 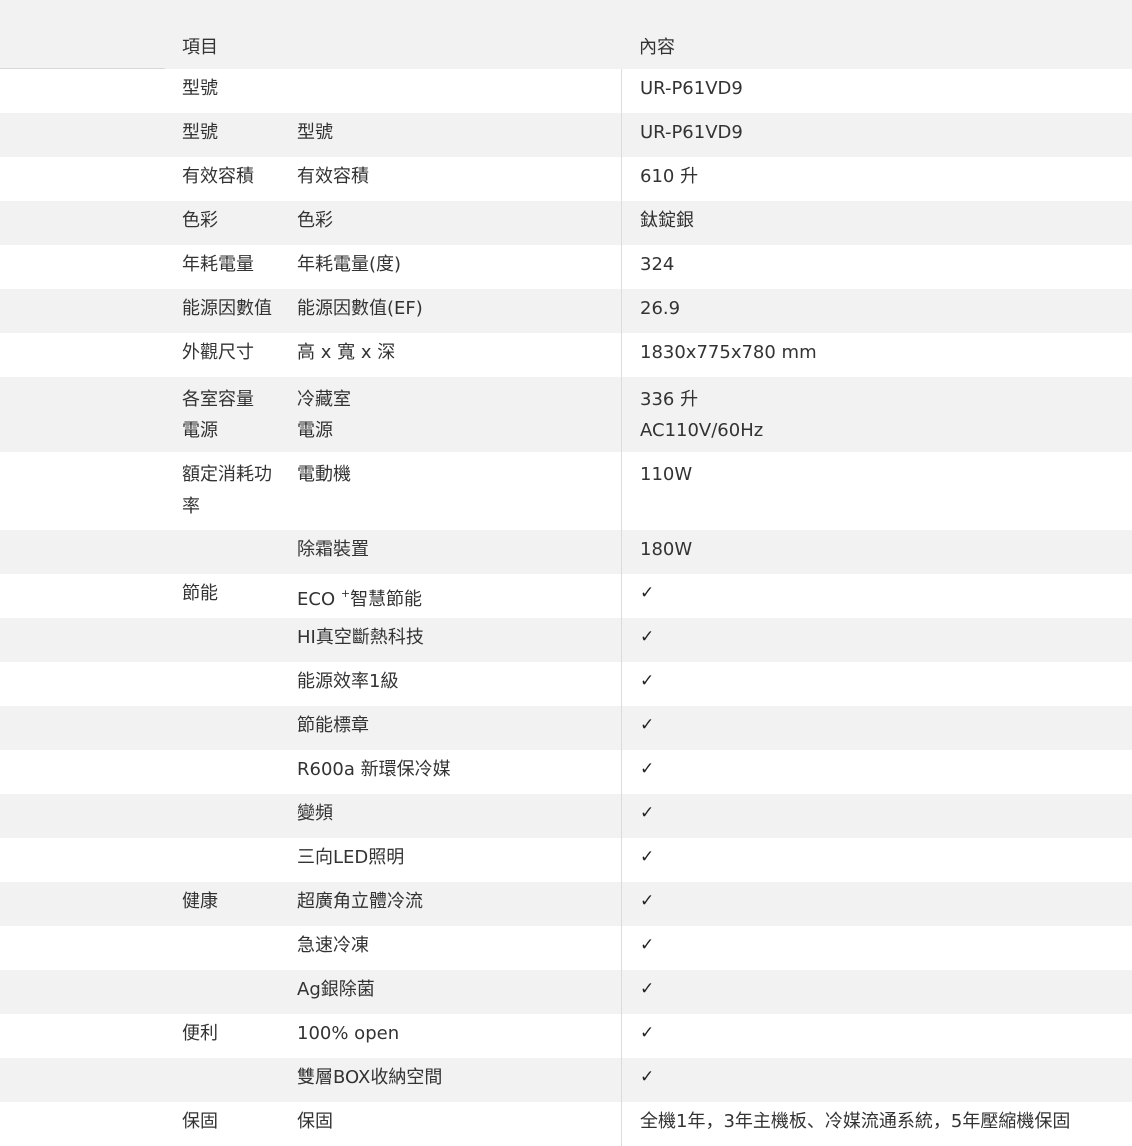 I want to click on row-item: 節能, so click(x=200, y=593).